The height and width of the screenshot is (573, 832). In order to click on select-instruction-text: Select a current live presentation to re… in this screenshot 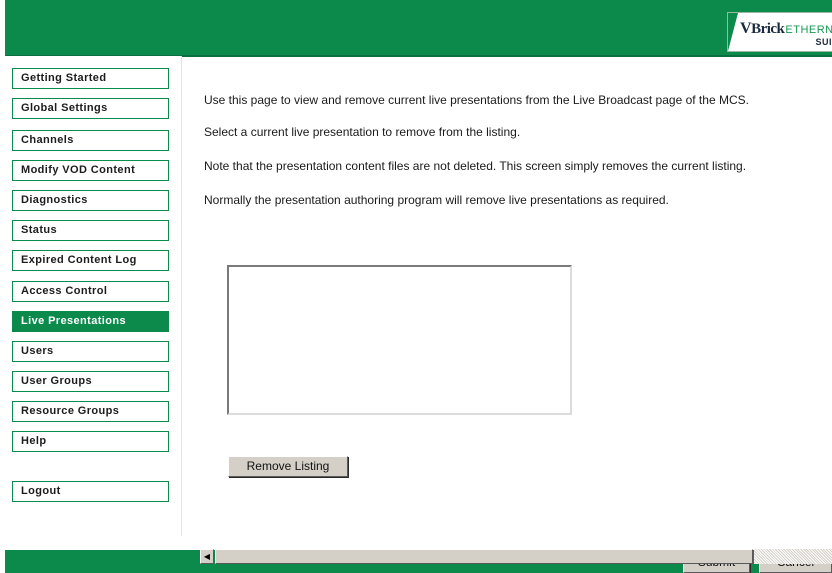, I will do `click(362, 132)`.